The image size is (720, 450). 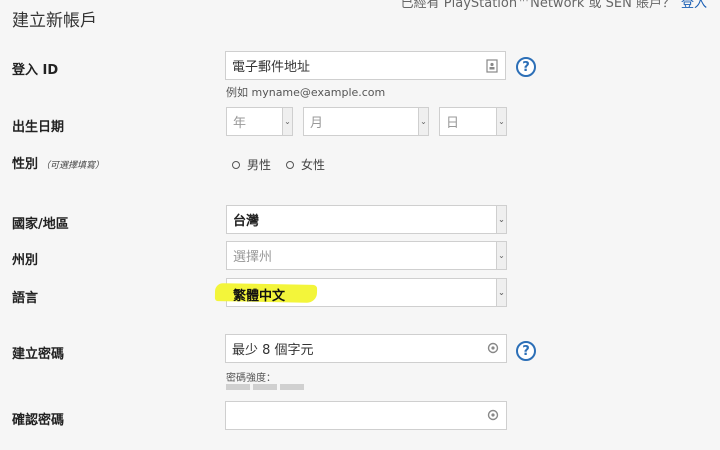 What do you see at coordinates (473, 121) in the screenshot?
I see `birth-day-select: 日 ⌄` at bounding box center [473, 121].